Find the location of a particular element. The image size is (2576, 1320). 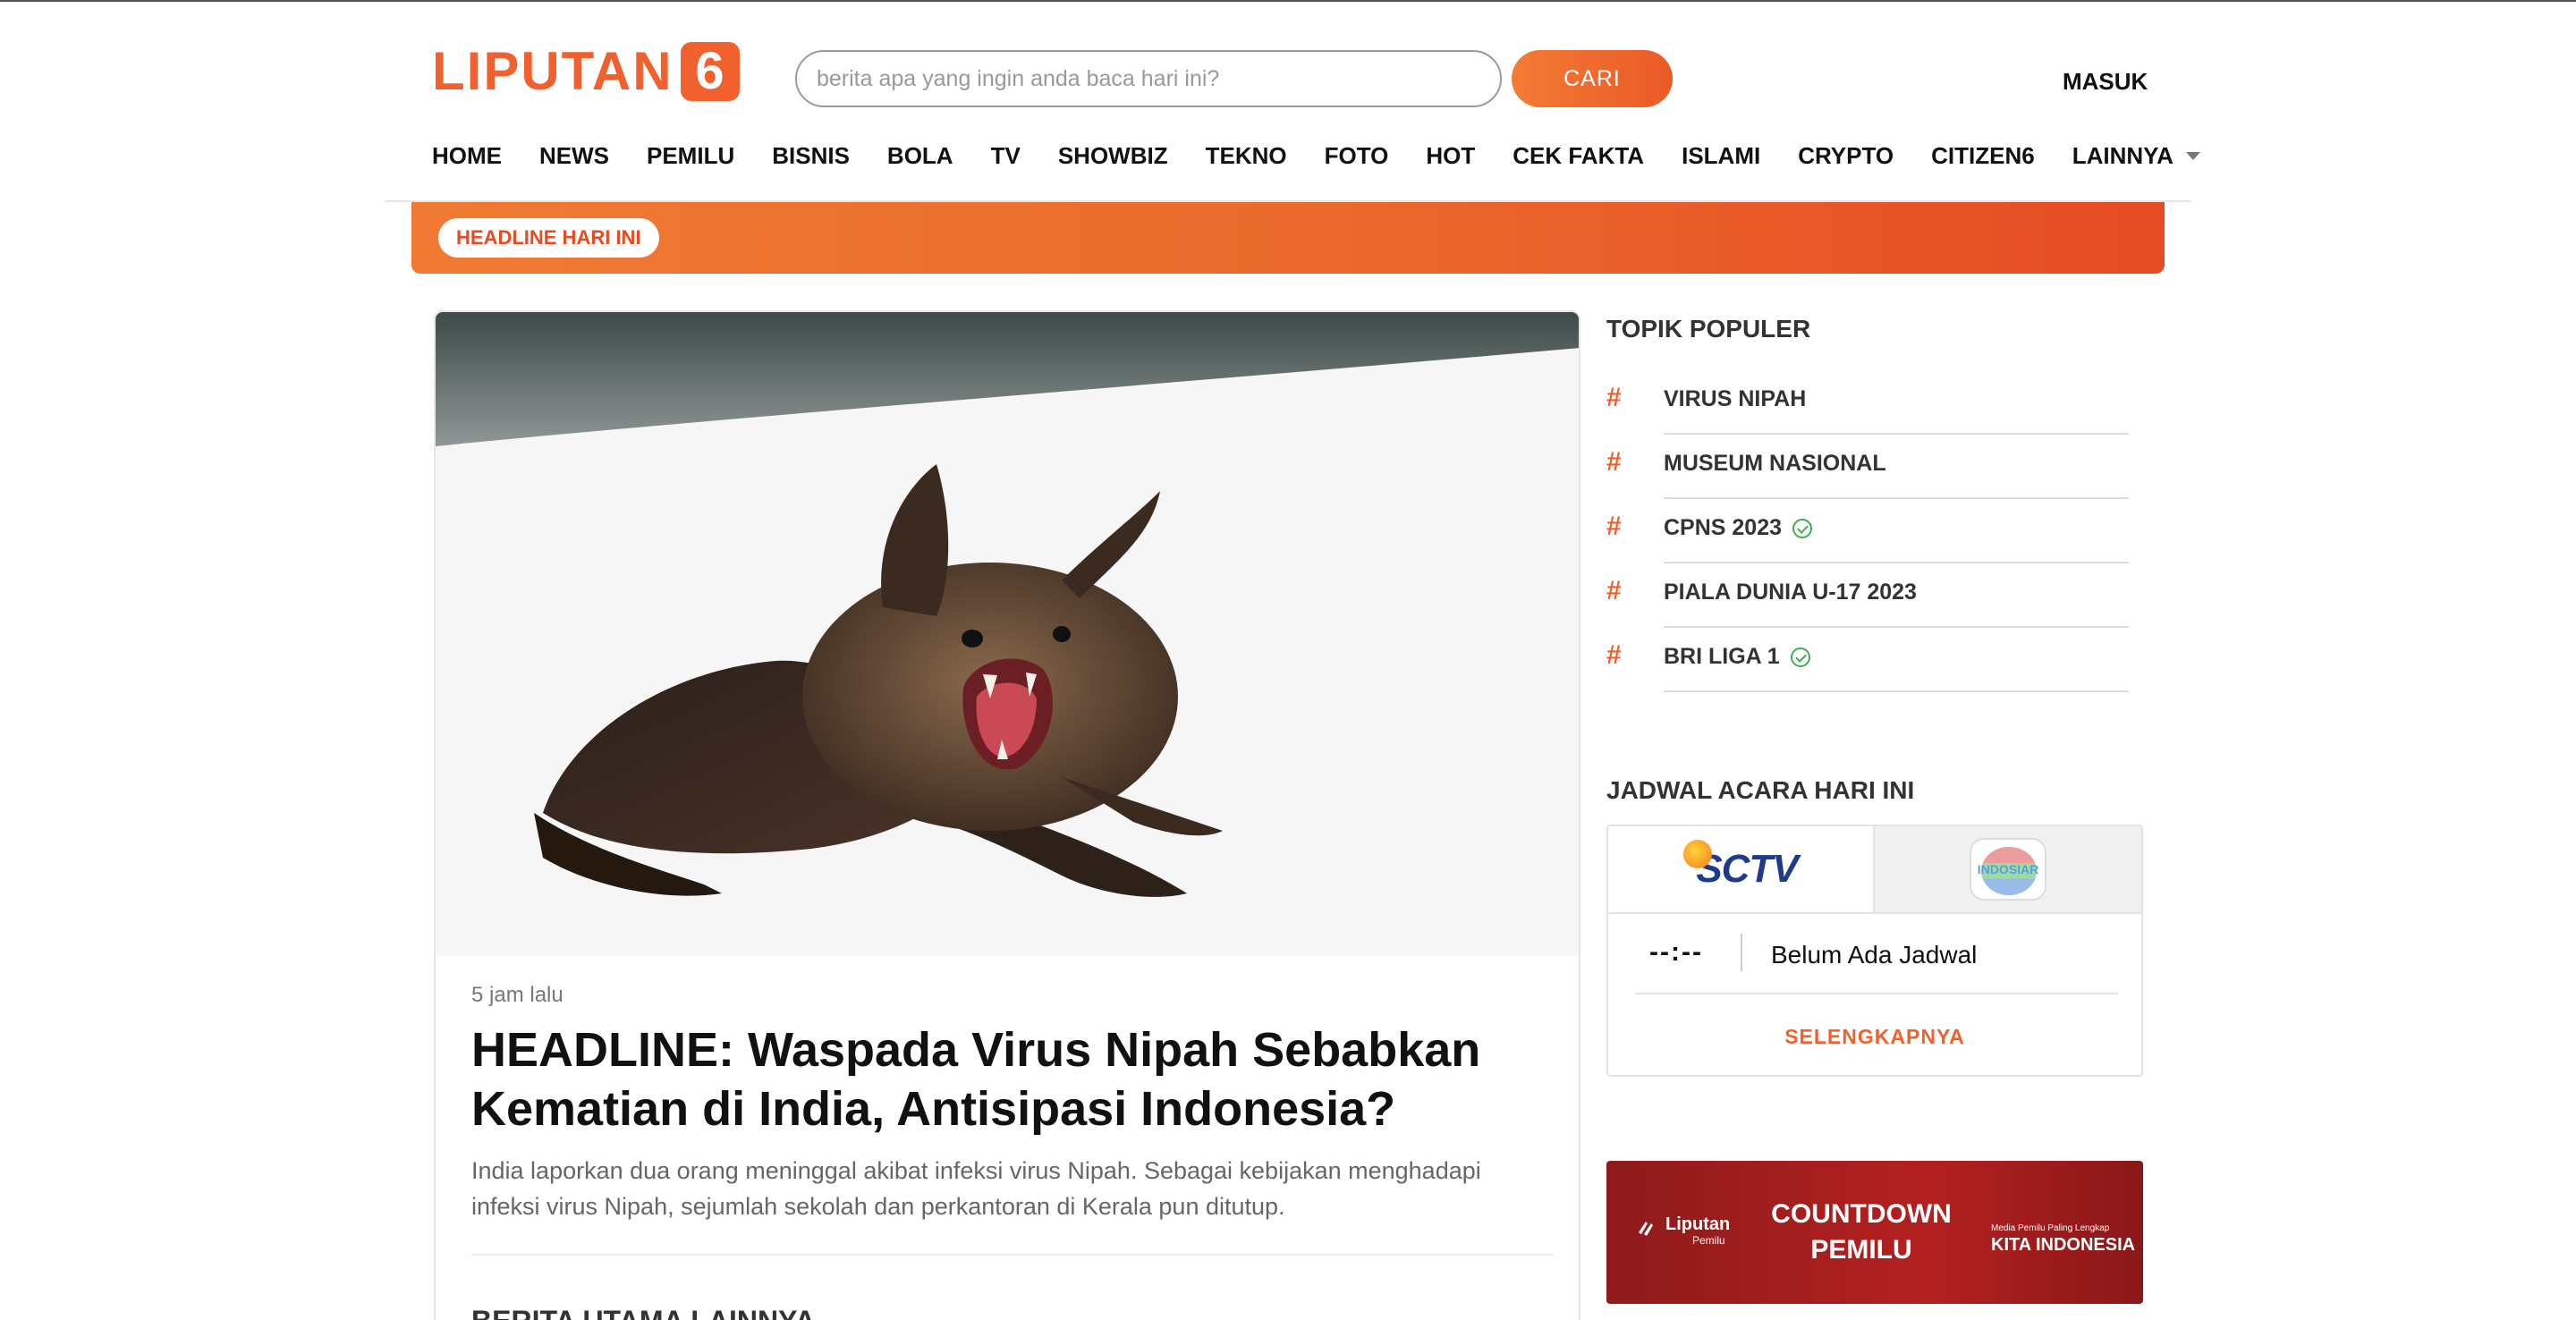

channel-tabs: SCTV INDOSIAR is located at coordinates (1874, 870).